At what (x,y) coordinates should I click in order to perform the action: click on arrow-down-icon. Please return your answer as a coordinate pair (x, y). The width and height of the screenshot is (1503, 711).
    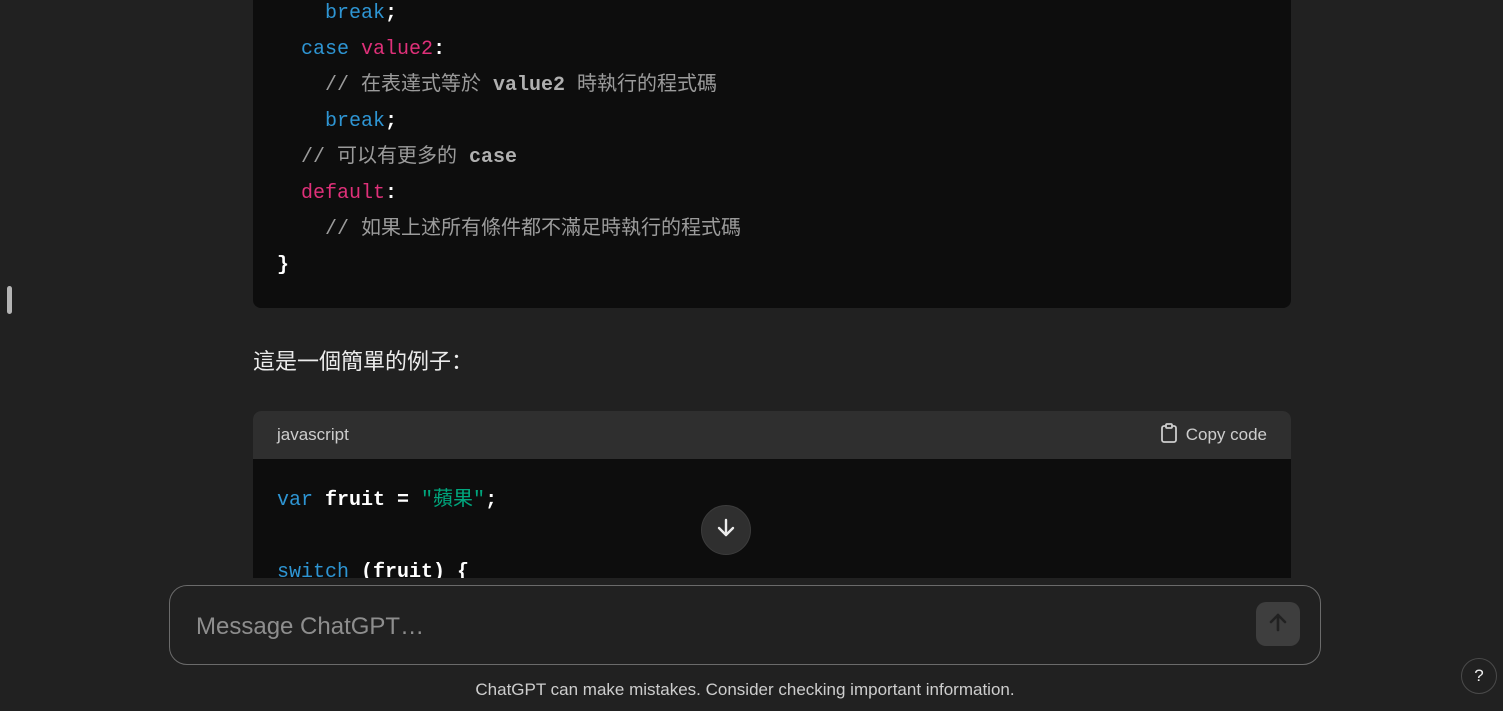
    Looking at the image, I should click on (726, 530).